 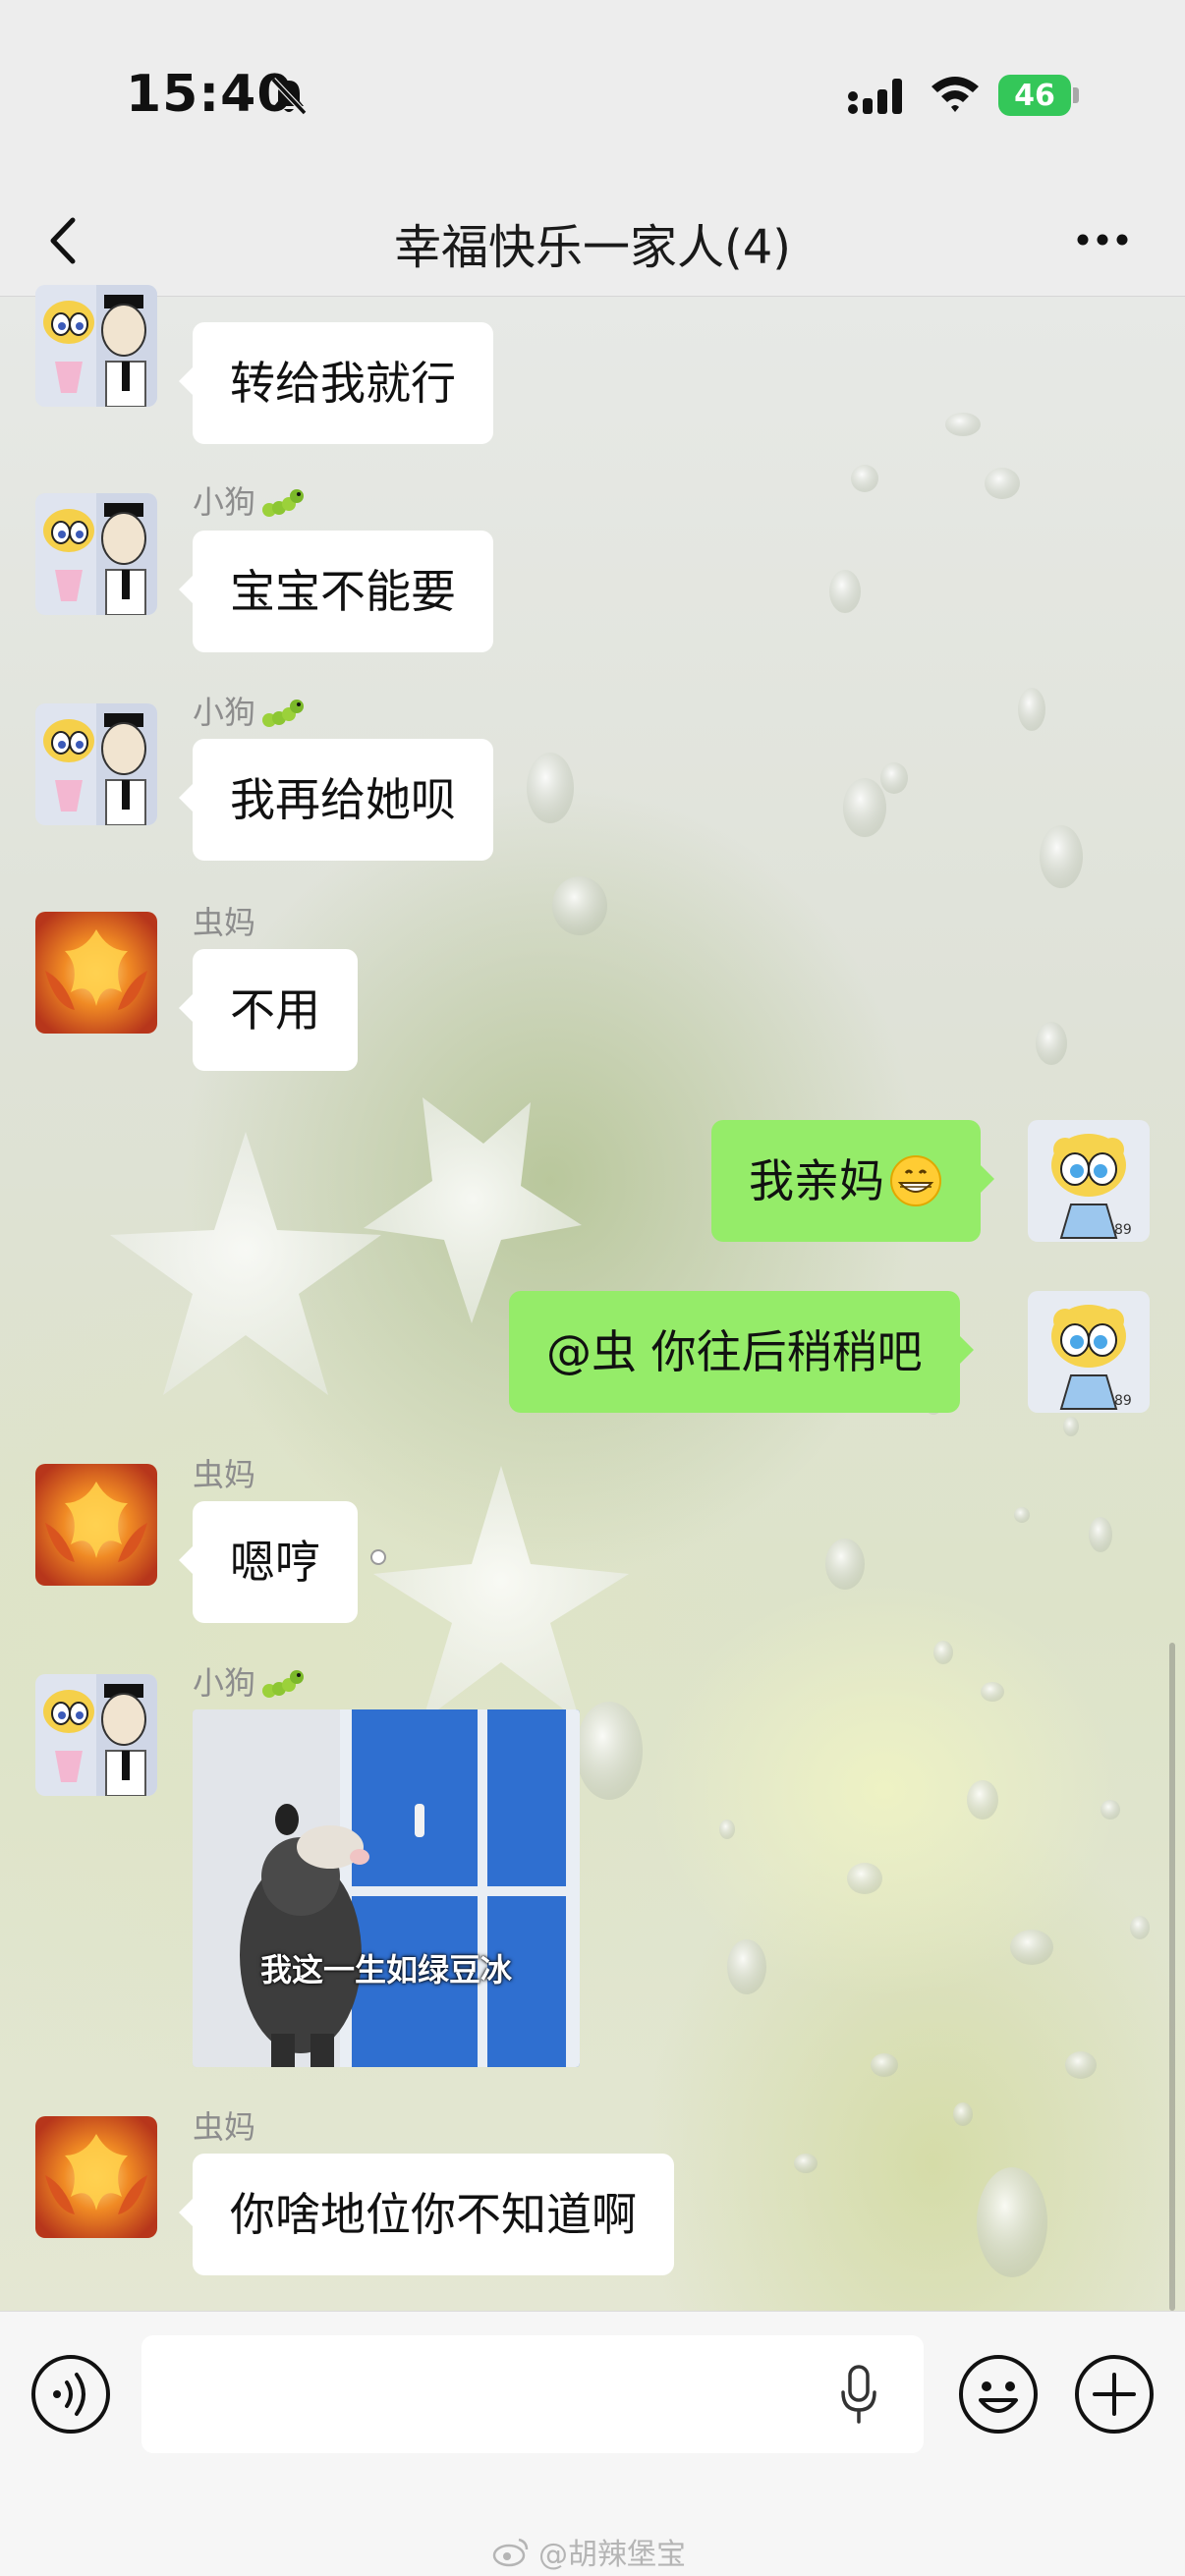 What do you see at coordinates (999, 2394) in the screenshot?
I see `smiley-icon` at bounding box center [999, 2394].